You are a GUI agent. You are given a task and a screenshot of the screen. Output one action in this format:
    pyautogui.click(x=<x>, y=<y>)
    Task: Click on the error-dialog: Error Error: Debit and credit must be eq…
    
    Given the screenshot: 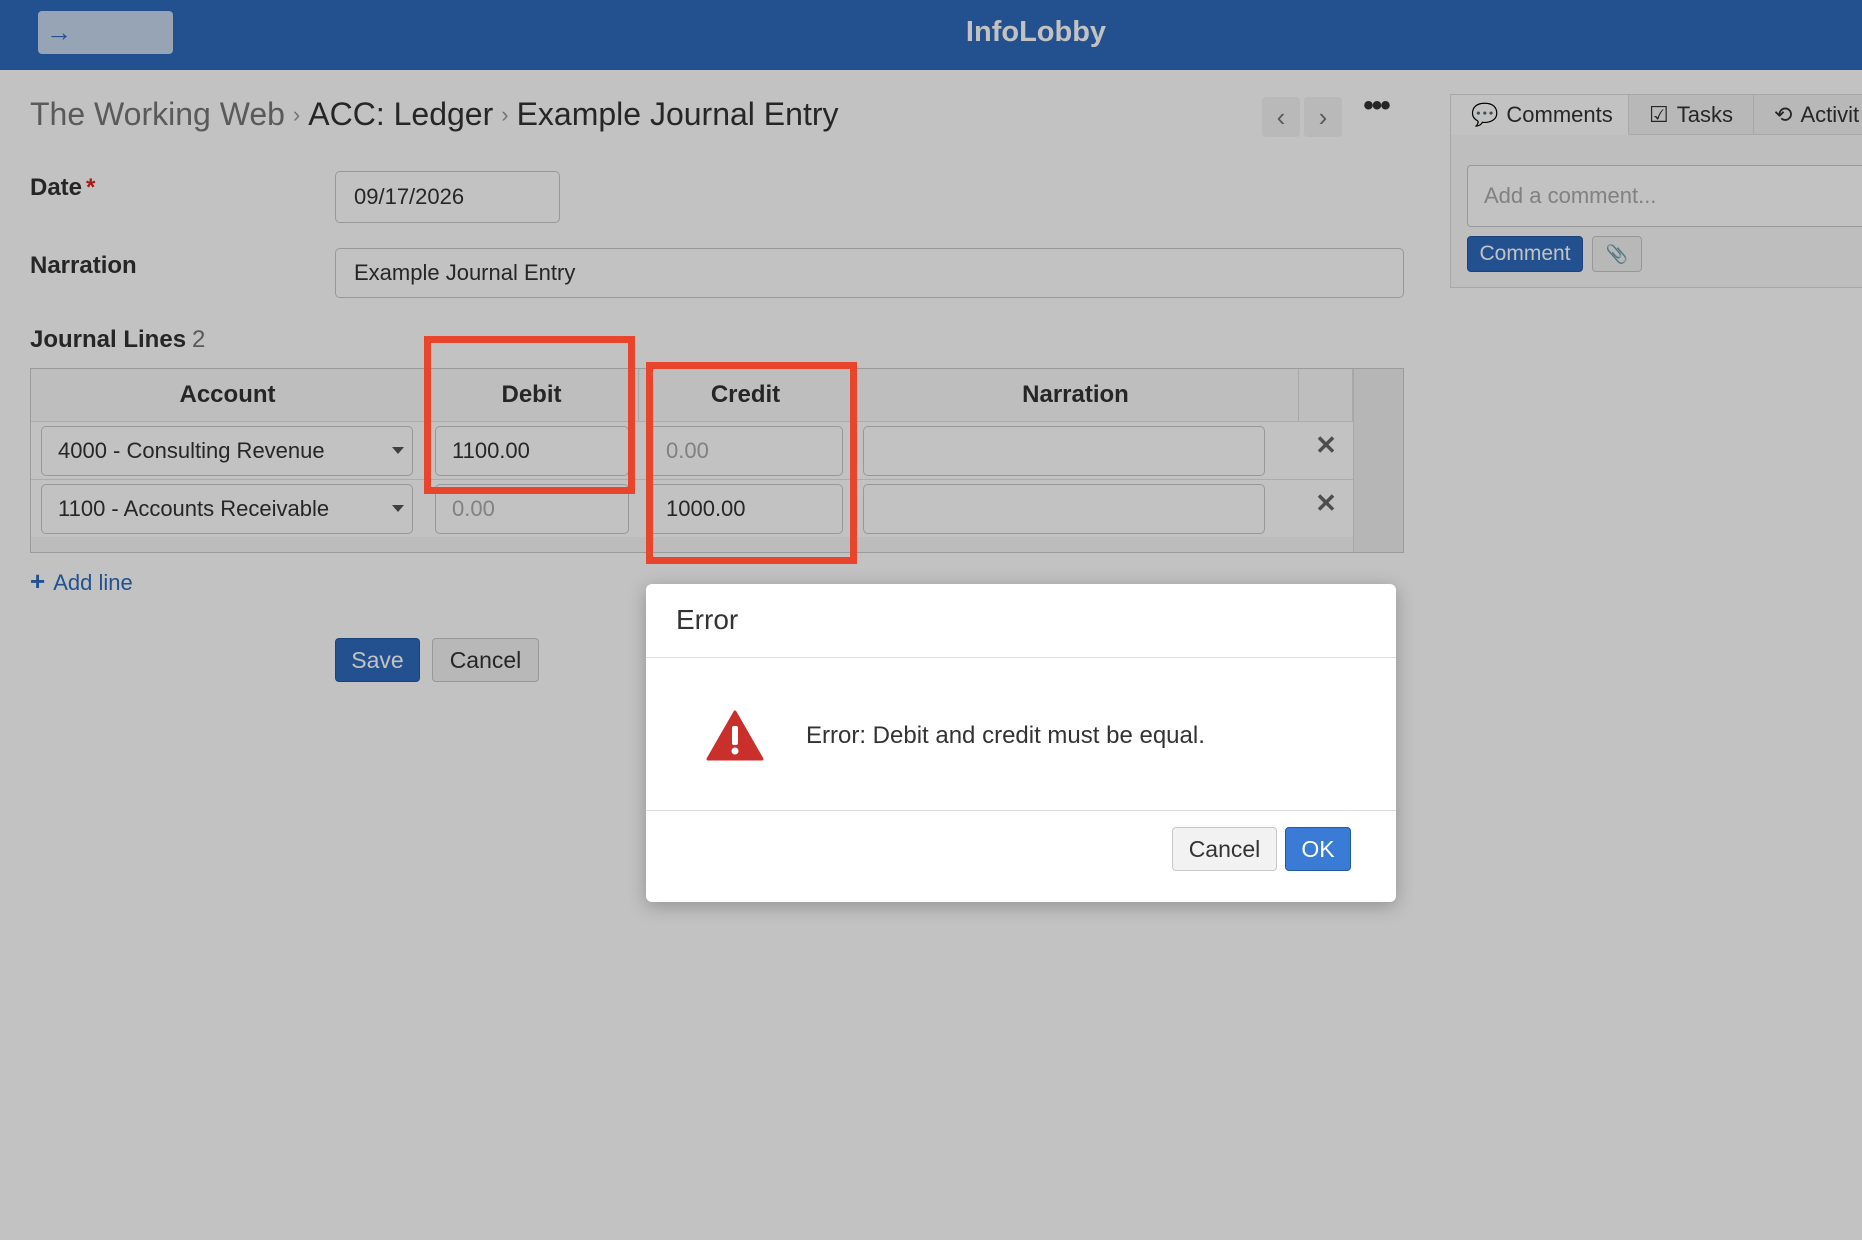 What is the action you would take?
    pyautogui.click(x=1021, y=743)
    